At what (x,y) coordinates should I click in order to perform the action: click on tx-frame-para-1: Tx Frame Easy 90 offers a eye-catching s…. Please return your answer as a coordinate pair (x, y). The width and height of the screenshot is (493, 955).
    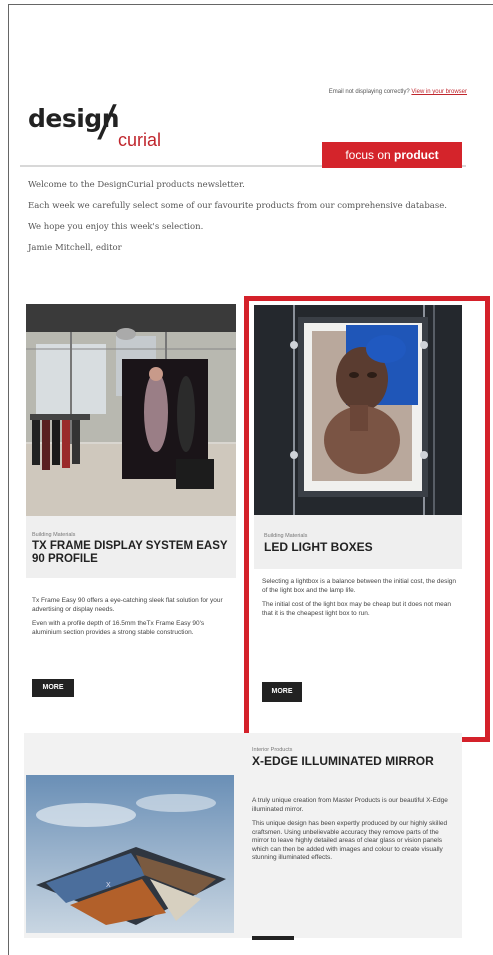
    Looking at the image, I should click on (127, 605).